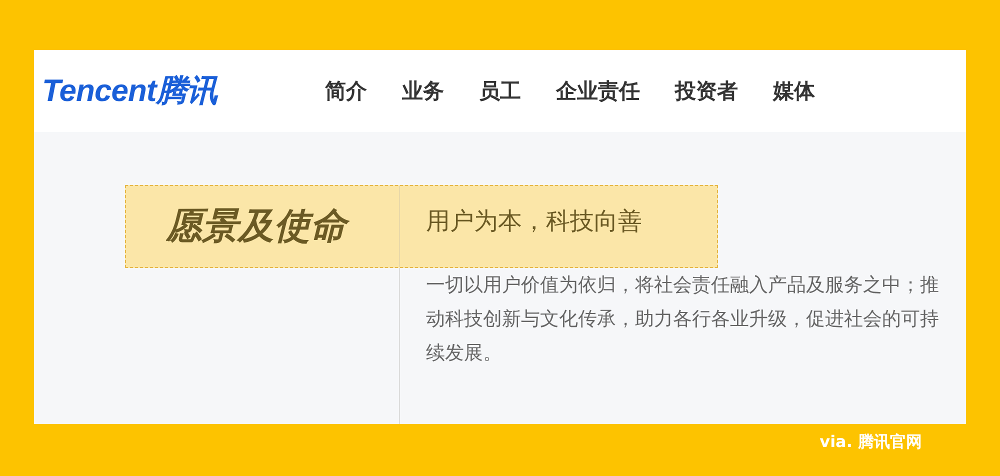 The image size is (1000, 476). I want to click on nav-link: 媒体, so click(794, 91).